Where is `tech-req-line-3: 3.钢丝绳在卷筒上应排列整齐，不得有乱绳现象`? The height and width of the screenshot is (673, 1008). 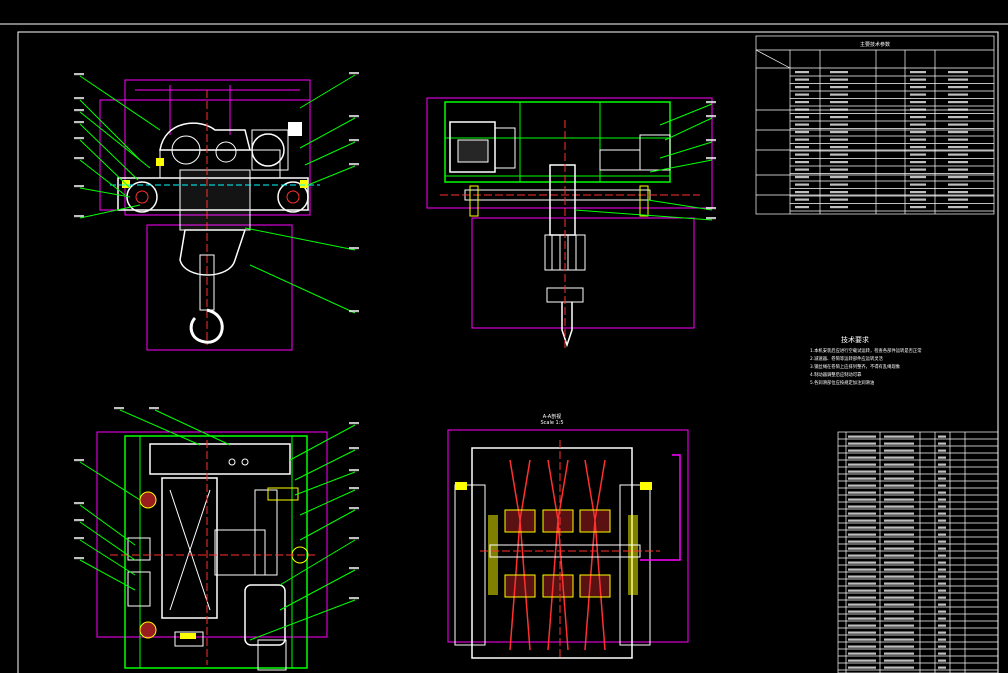 tech-req-line-3: 3.钢丝绳在卷筒上应排列整齐，不得有乱绳现象 is located at coordinates (855, 366).